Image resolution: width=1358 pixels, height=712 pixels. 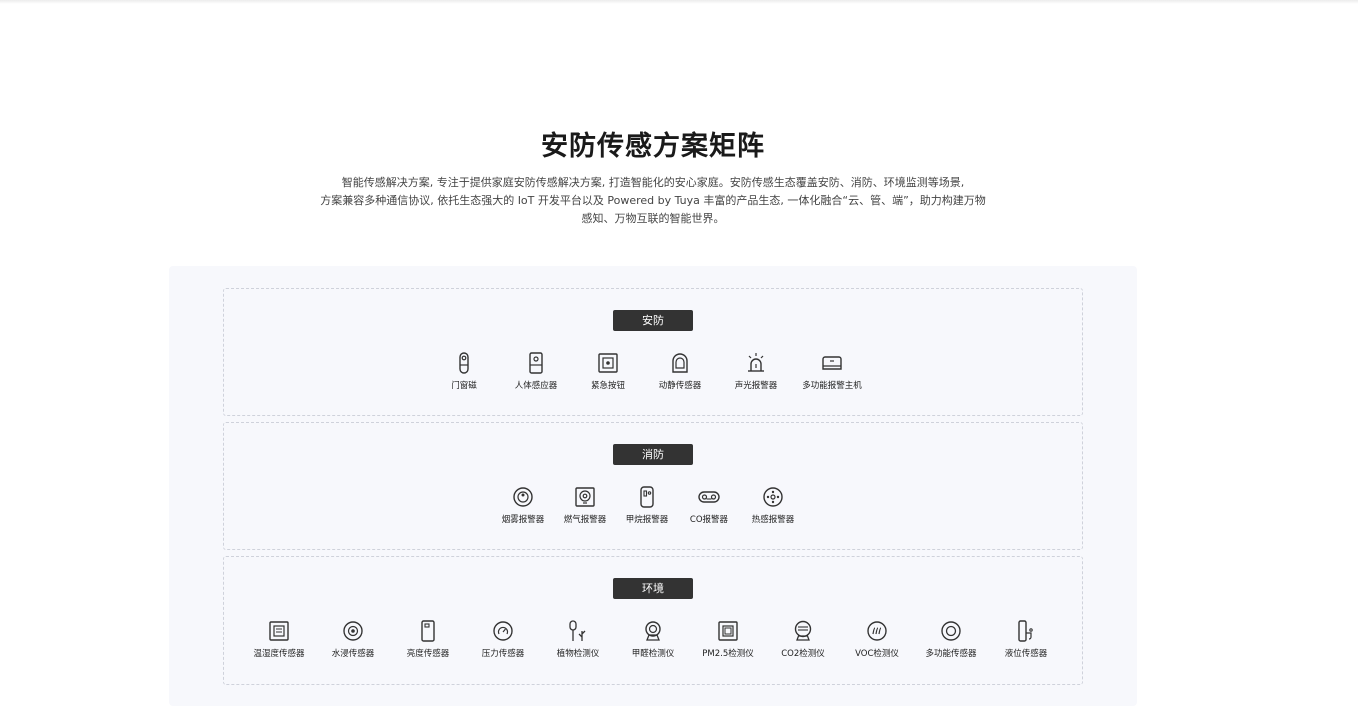 I want to click on item-label: 紧急按钮, so click(x=607, y=386).